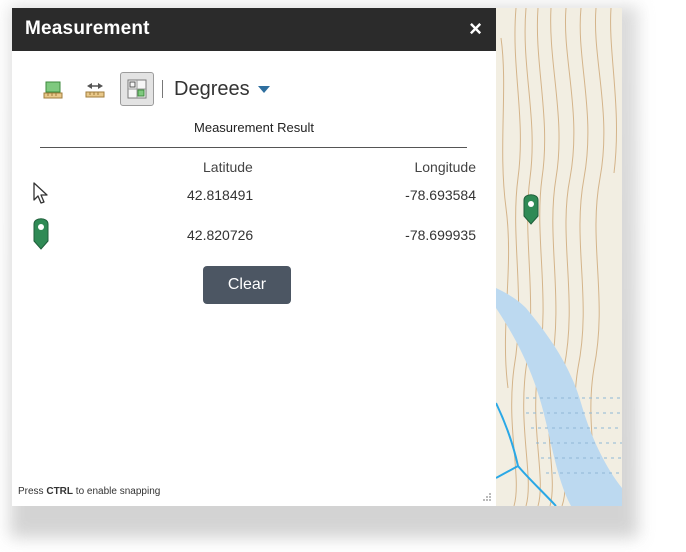  What do you see at coordinates (440, 235) in the screenshot?
I see `row-longitude: -78.699935` at bounding box center [440, 235].